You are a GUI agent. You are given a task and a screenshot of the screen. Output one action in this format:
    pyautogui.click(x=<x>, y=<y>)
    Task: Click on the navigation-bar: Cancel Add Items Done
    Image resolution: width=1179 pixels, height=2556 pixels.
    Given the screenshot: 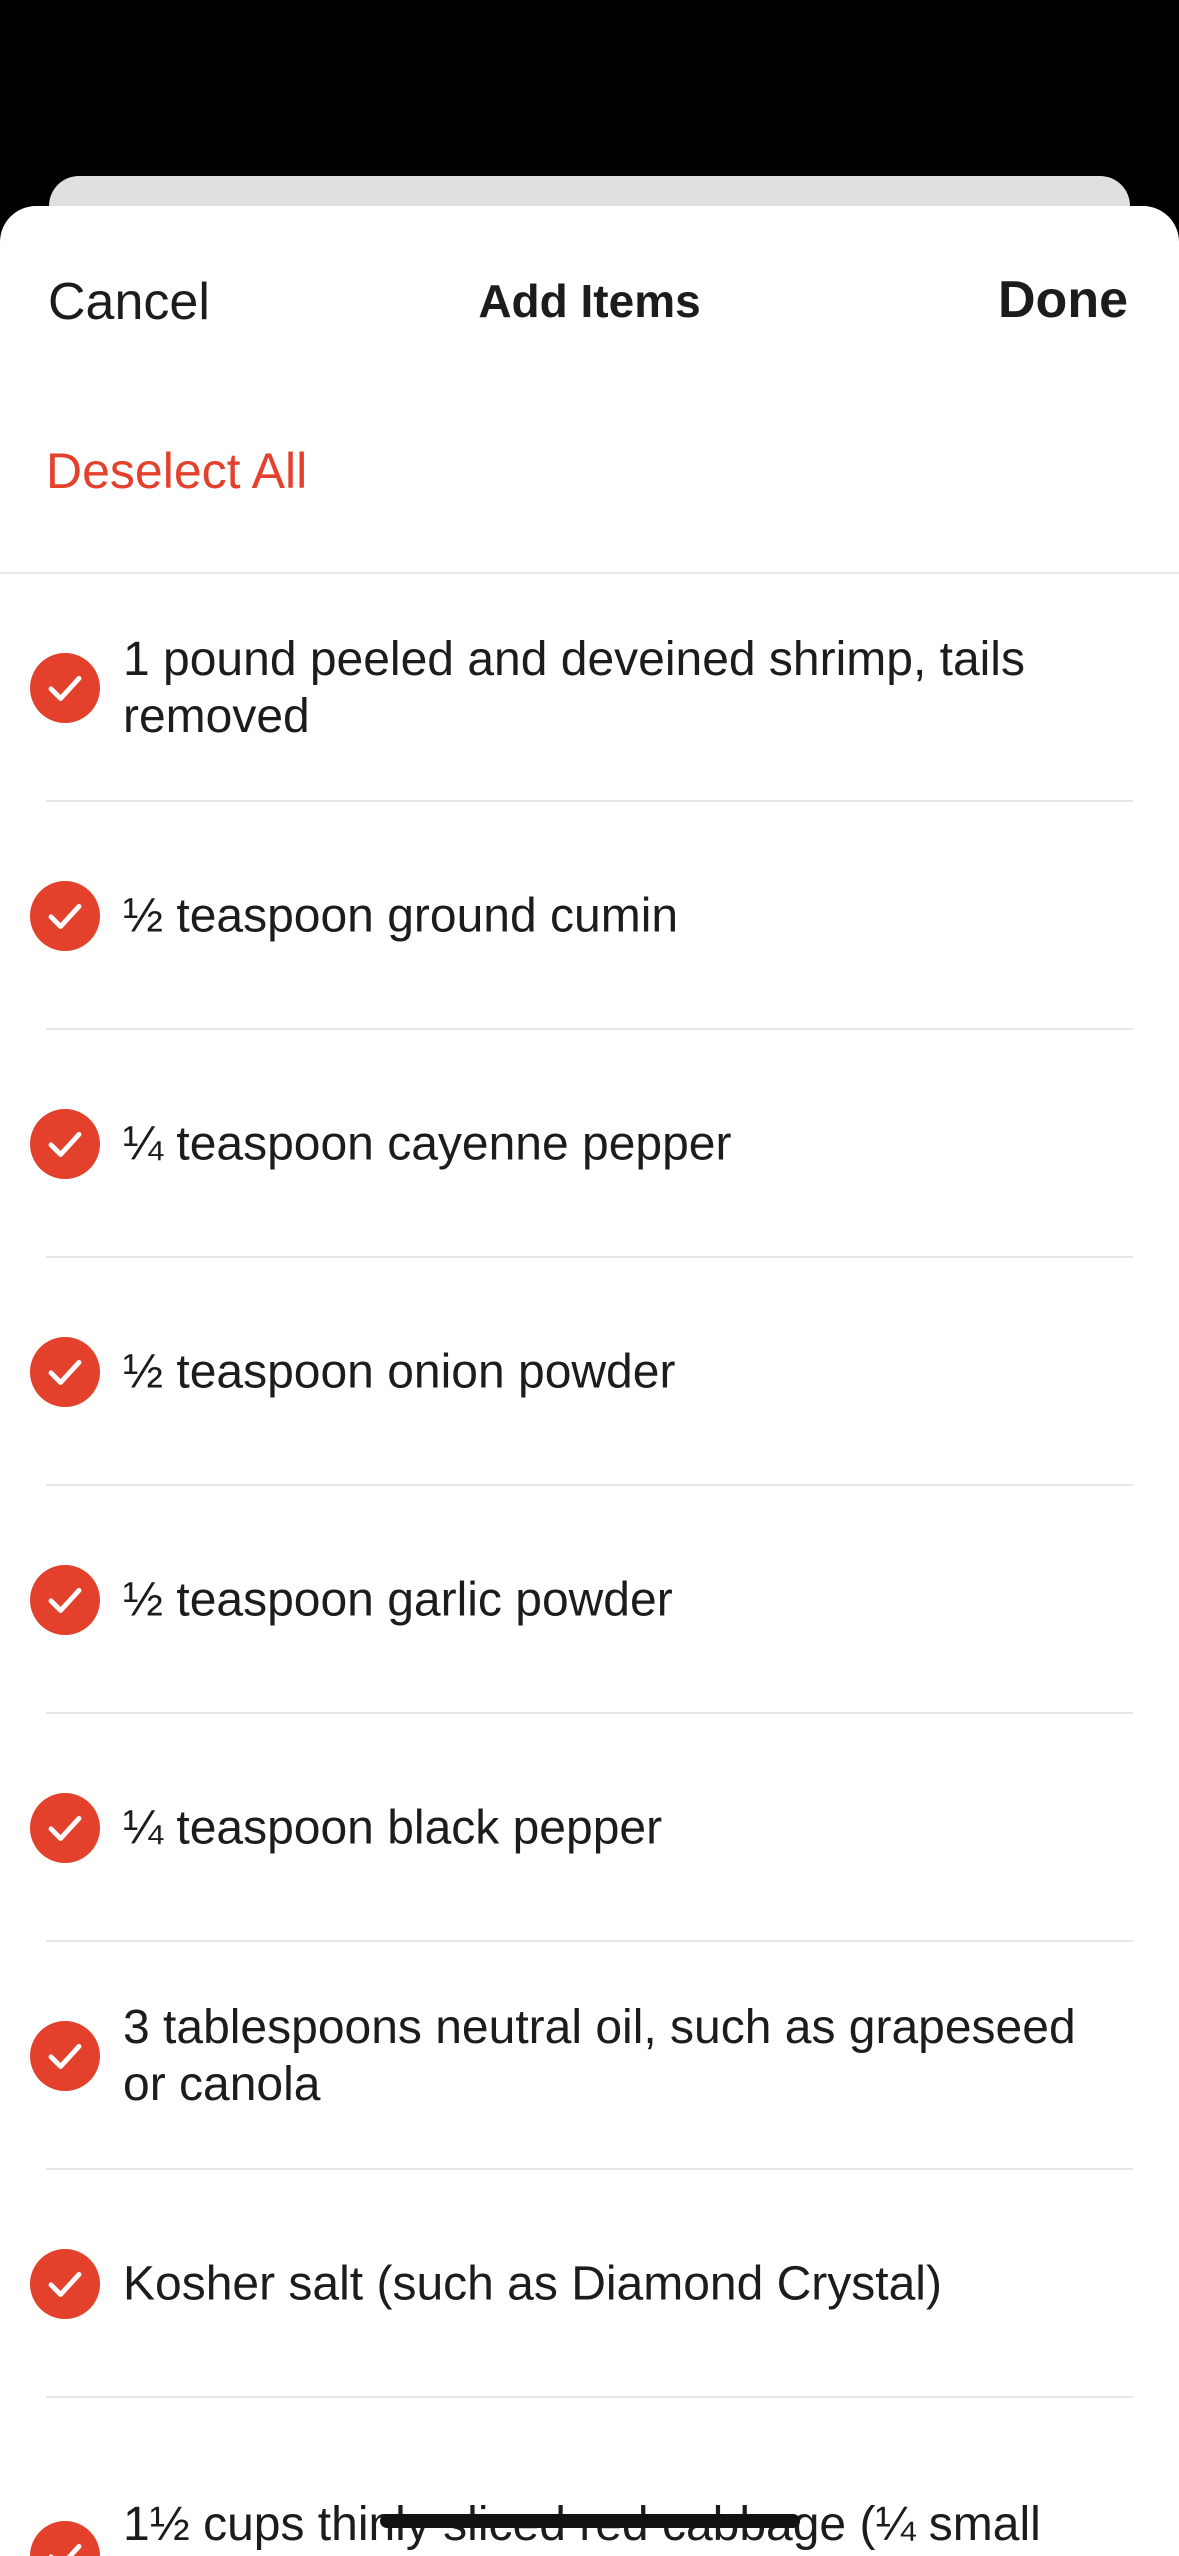 What is the action you would take?
    pyautogui.click(x=589, y=306)
    